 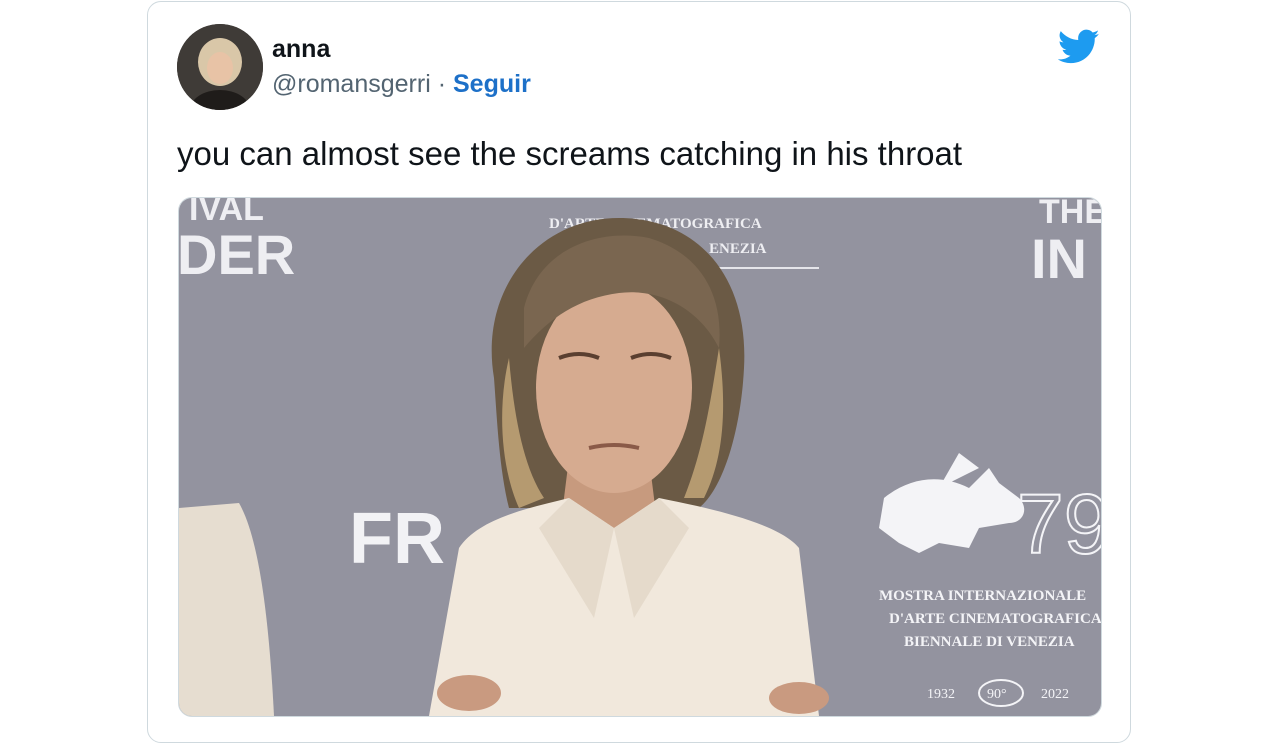 I want to click on follow-link: Seguir, so click(x=492, y=84).